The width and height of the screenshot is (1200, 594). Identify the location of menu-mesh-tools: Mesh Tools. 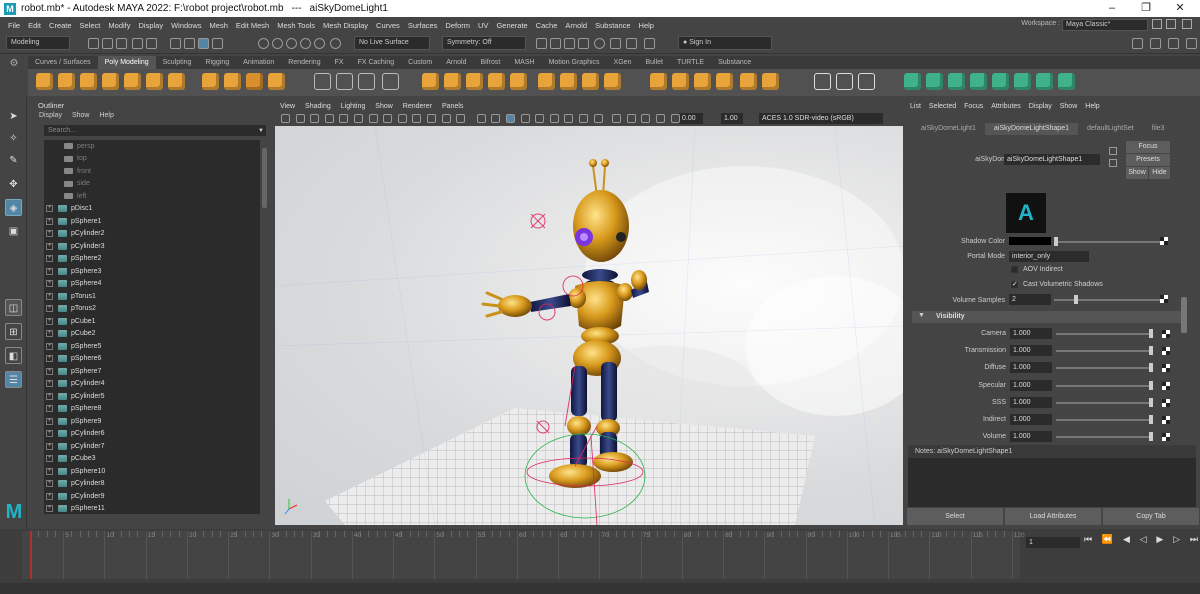
(296, 25).